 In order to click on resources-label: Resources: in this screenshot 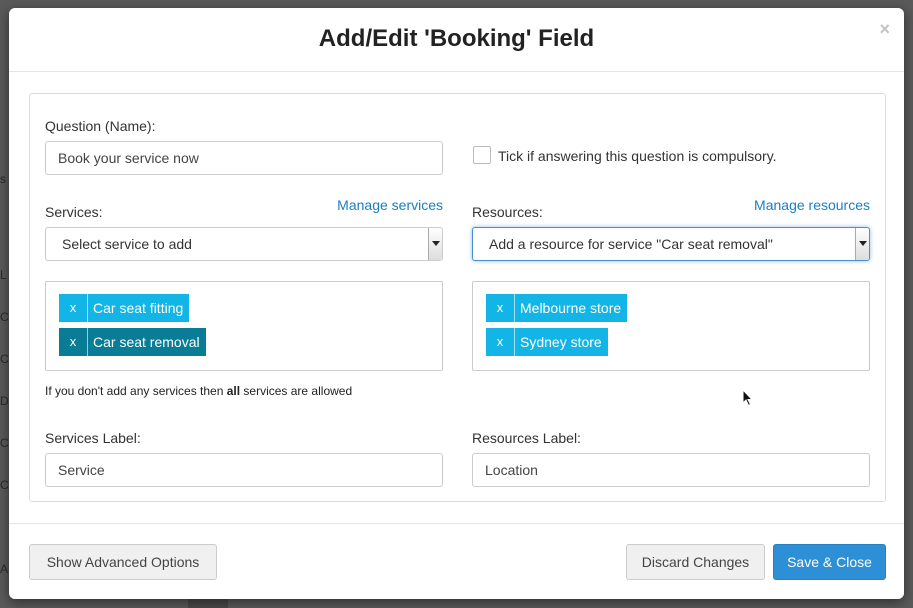, I will do `click(507, 212)`.